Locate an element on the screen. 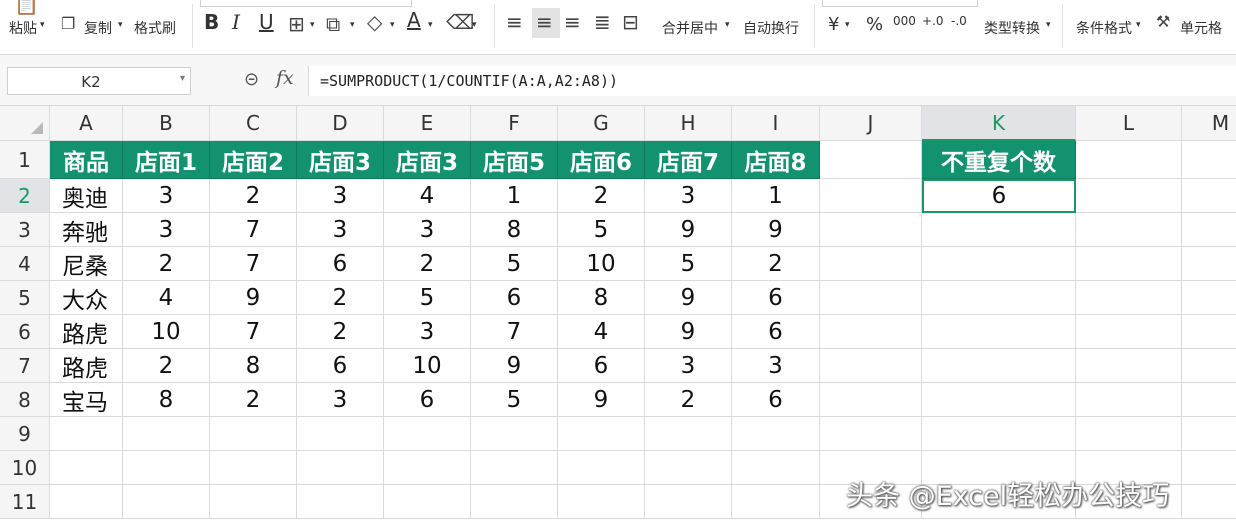  cell-i9 is located at coordinates (776, 434).